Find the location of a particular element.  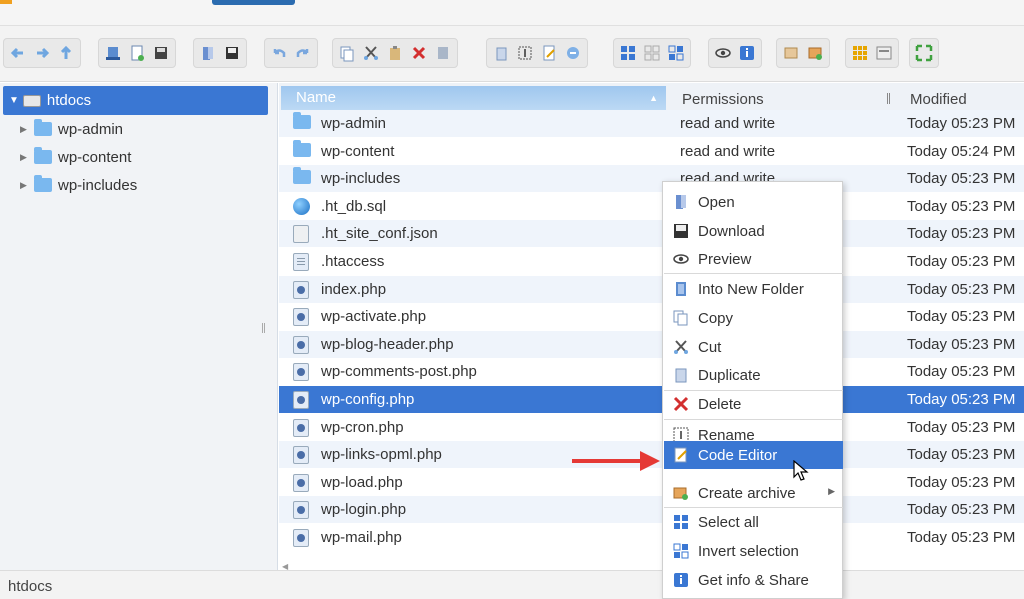

edit-button is located at coordinates (549, 53).